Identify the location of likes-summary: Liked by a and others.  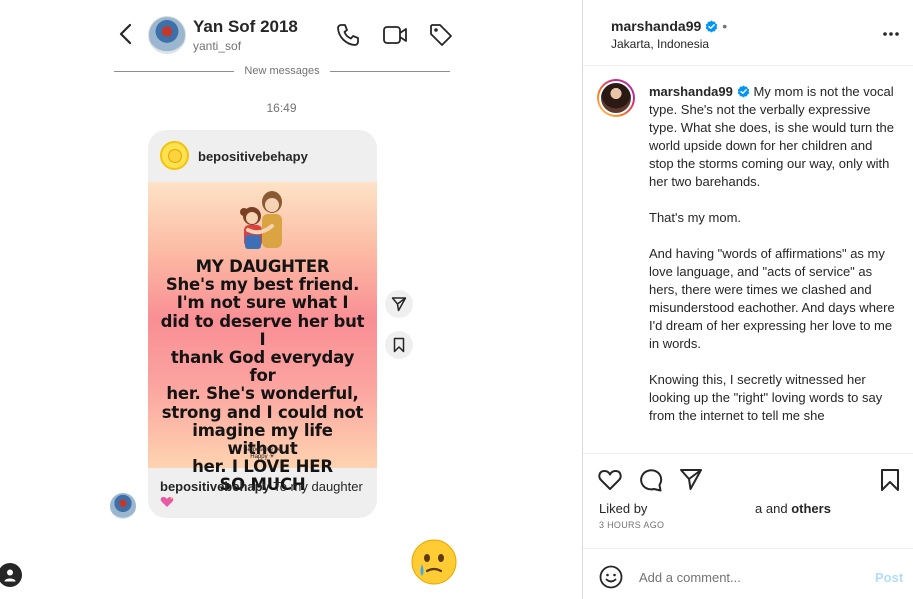
(749, 508).